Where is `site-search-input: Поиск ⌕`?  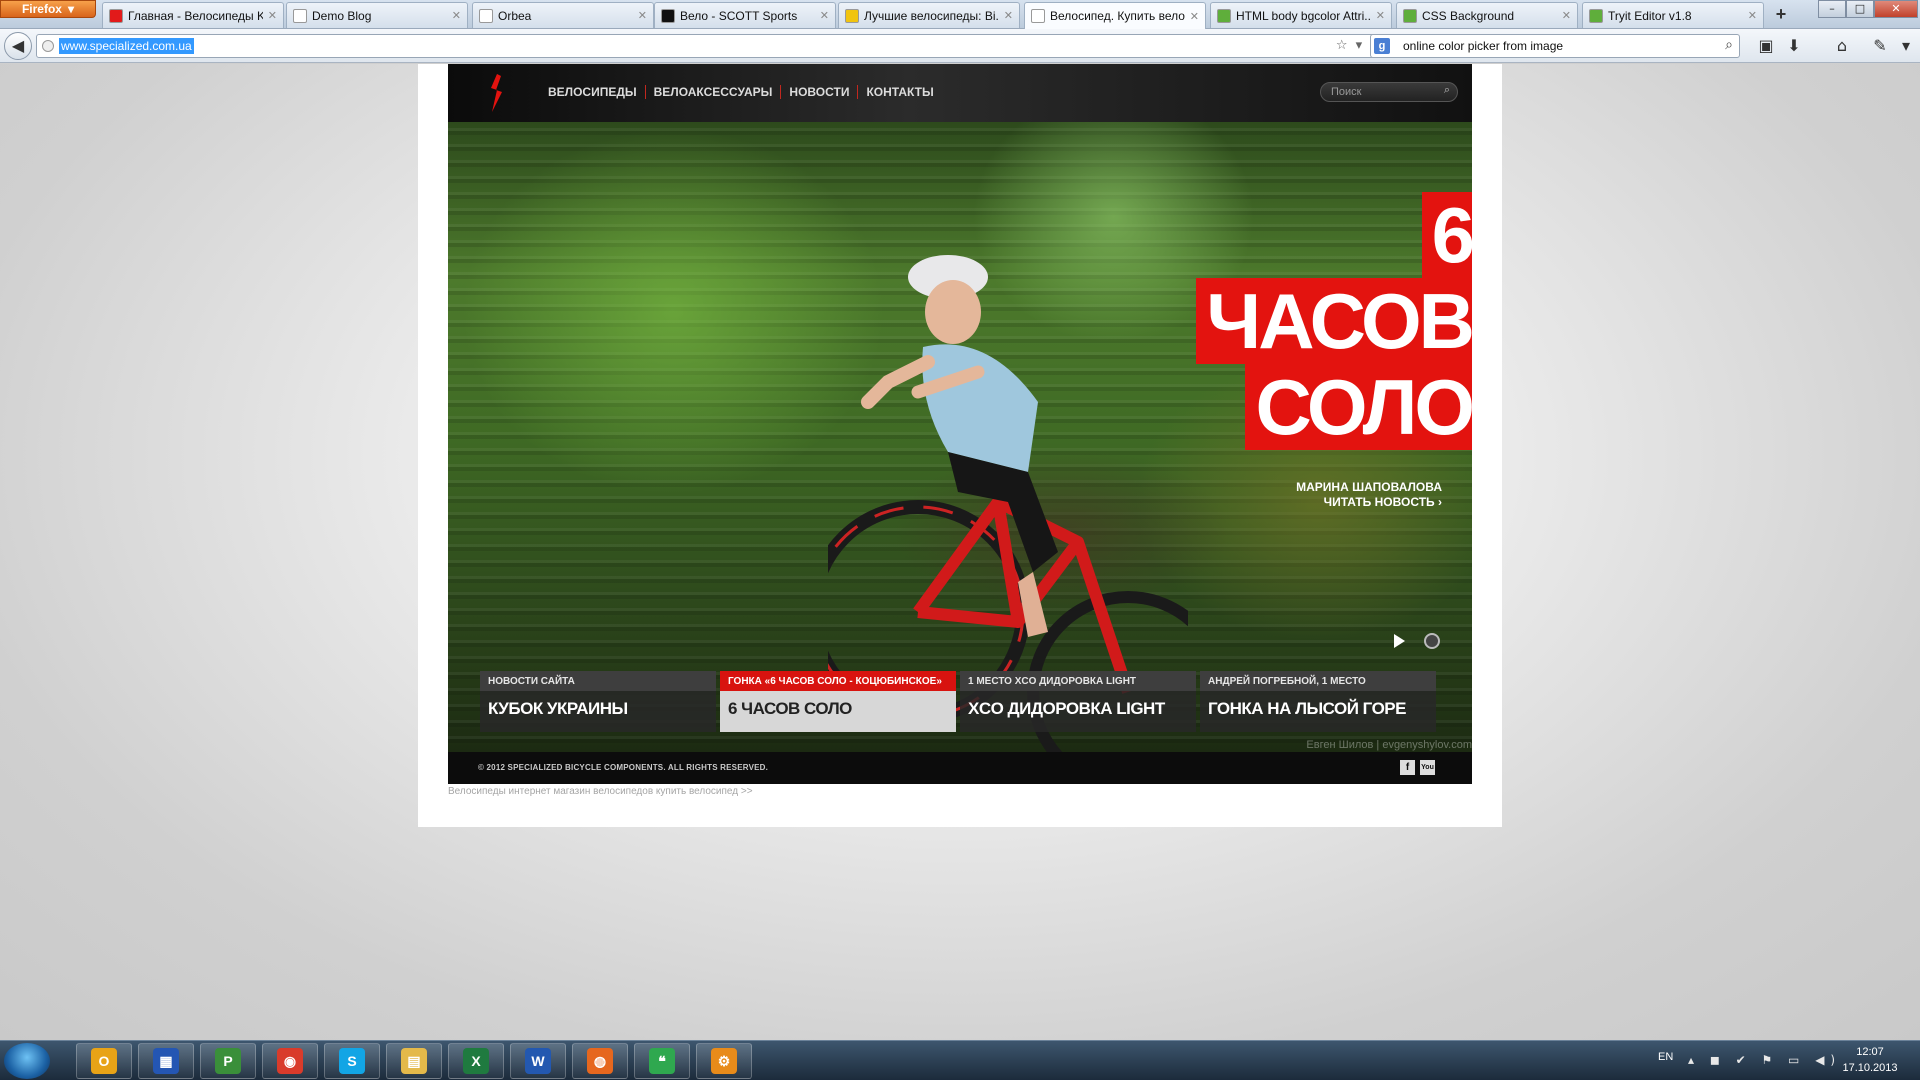 site-search-input: Поиск ⌕ is located at coordinates (1389, 92).